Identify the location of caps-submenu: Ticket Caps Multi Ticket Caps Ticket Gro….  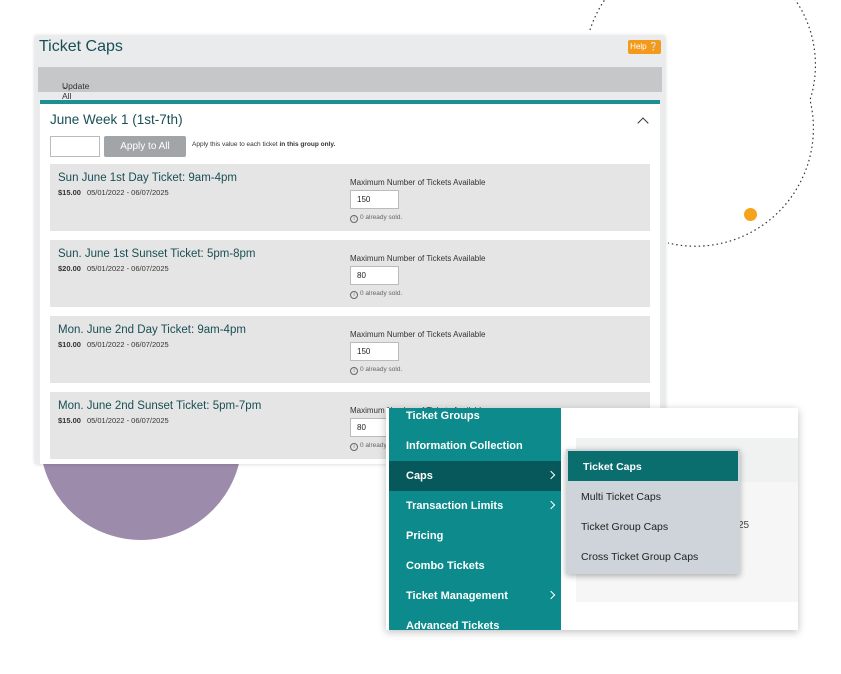
(653, 511).